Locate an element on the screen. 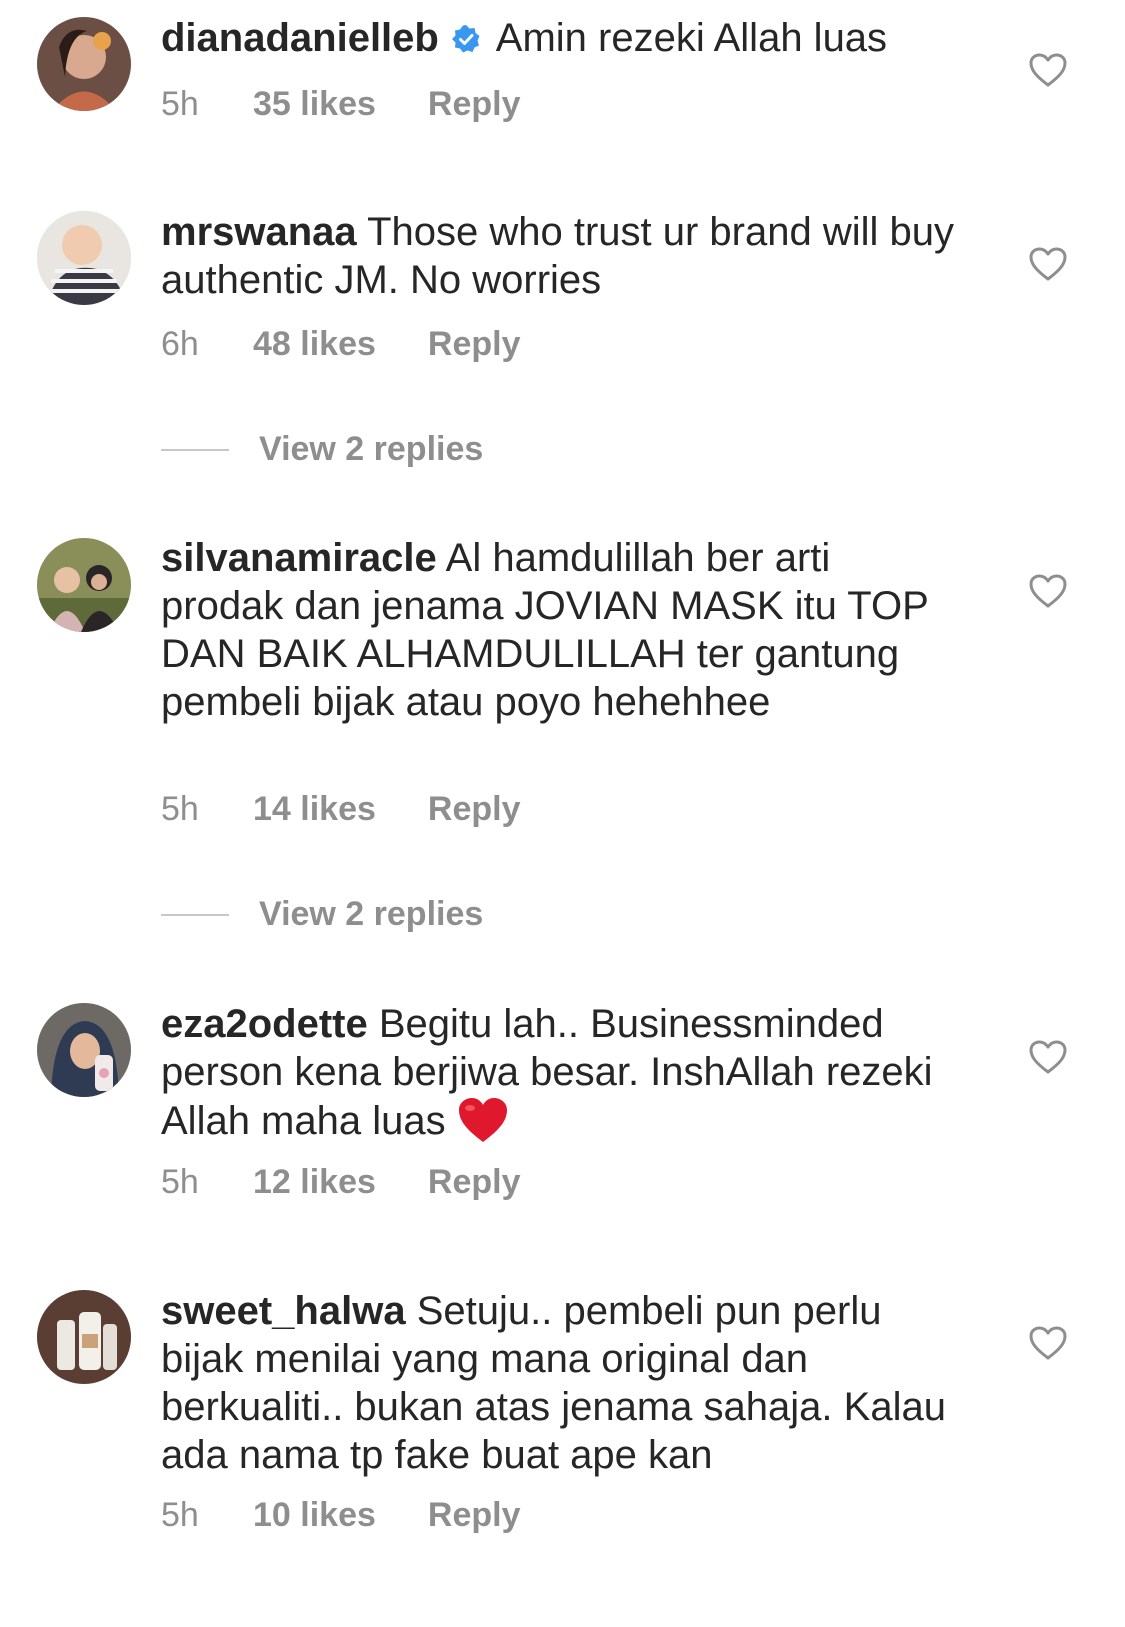 Image resolution: width=1125 pixels, height=1627 pixels. comment-likes: 10 likes is located at coordinates (314, 1515).